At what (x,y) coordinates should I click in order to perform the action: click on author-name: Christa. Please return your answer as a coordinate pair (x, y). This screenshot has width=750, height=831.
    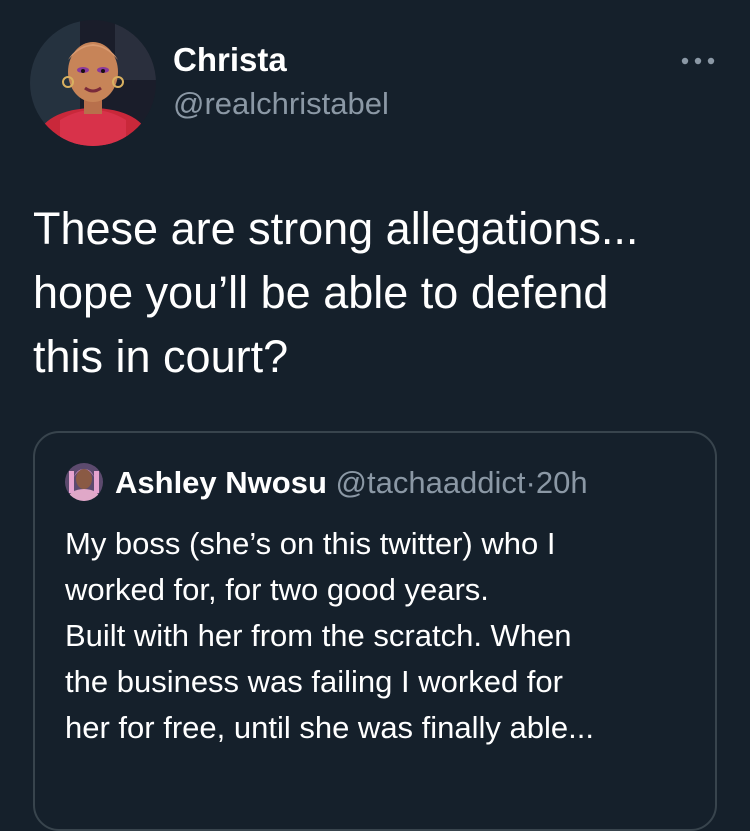
    Looking at the image, I should click on (230, 59).